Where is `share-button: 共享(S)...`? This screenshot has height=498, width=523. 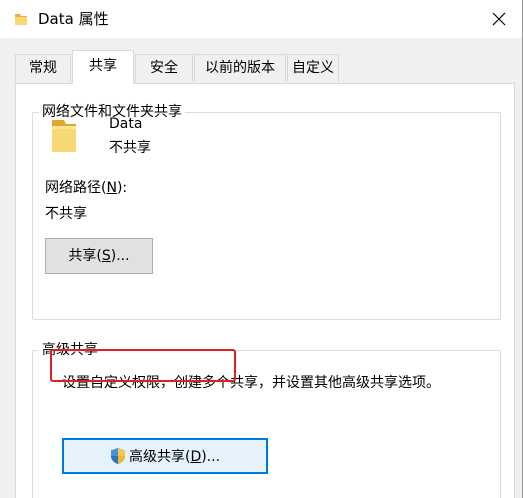
share-button: 共享(S)... is located at coordinates (99, 256).